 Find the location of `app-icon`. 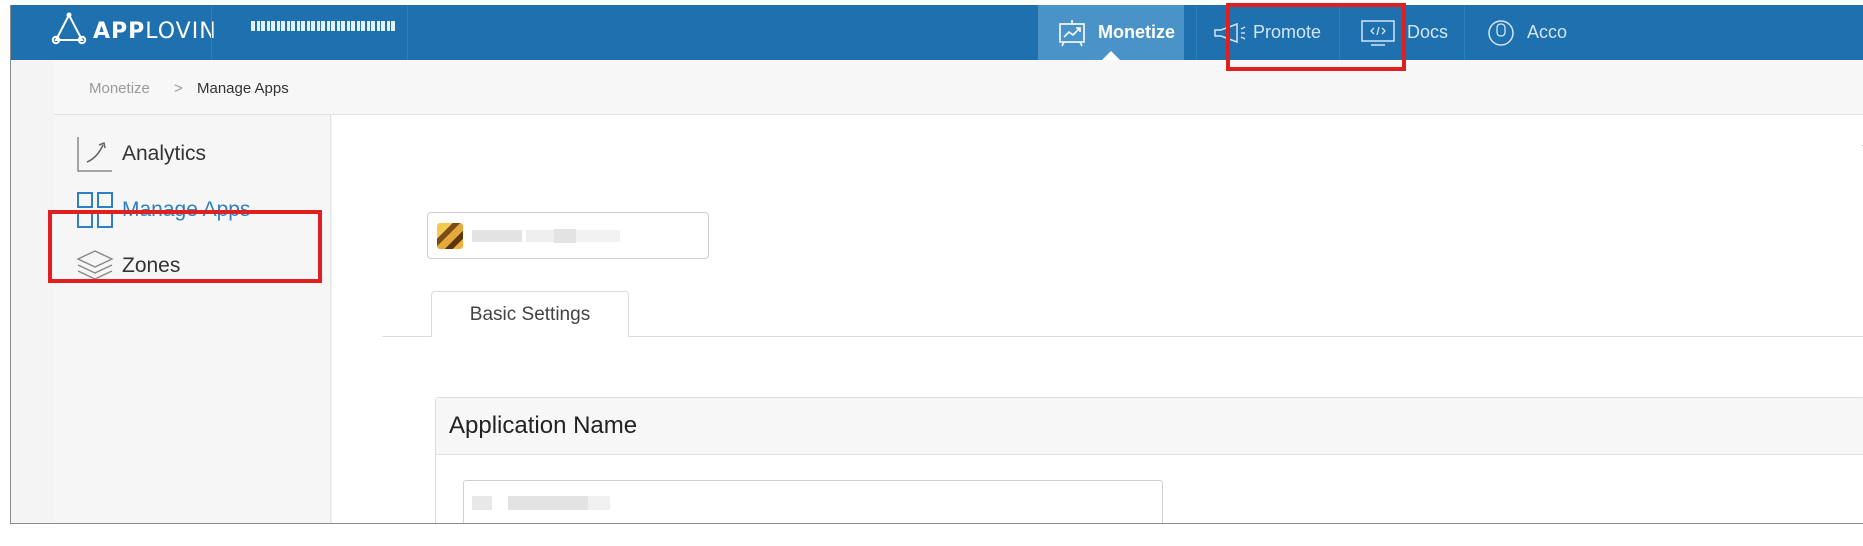

app-icon is located at coordinates (450, 236).